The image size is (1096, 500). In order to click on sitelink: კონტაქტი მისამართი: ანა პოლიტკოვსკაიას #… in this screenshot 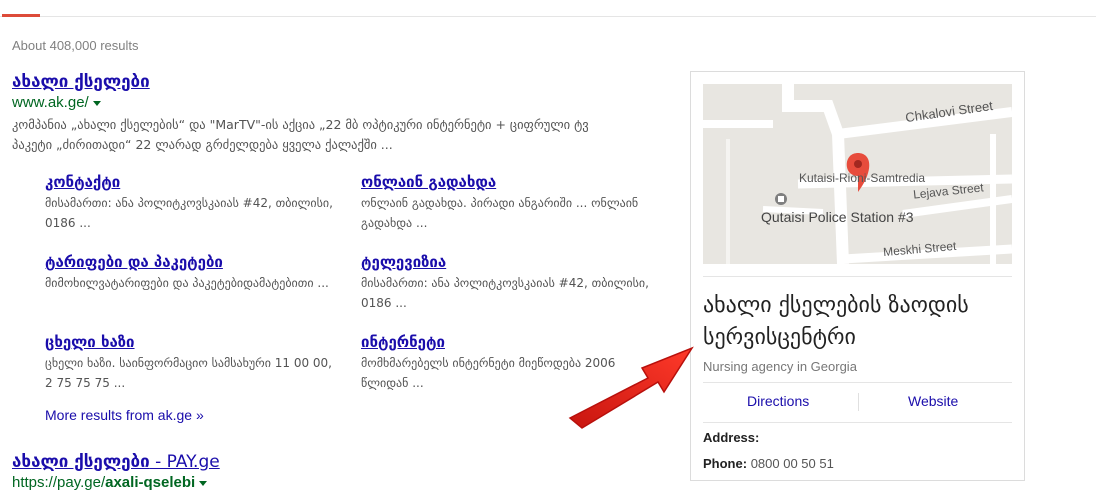, I will do `click(190, 203)`.